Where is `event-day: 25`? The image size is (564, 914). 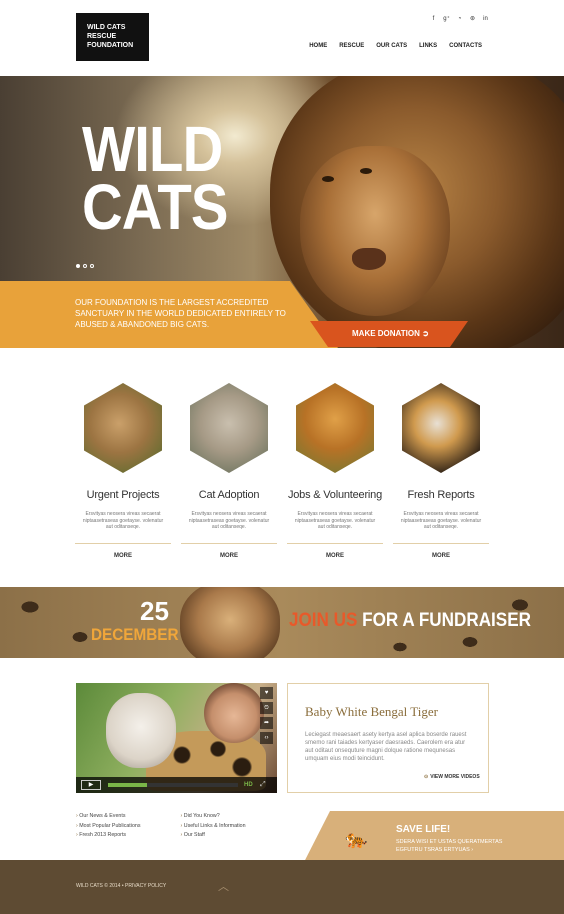
event-day: 25 is located at coordinates (154, 611).